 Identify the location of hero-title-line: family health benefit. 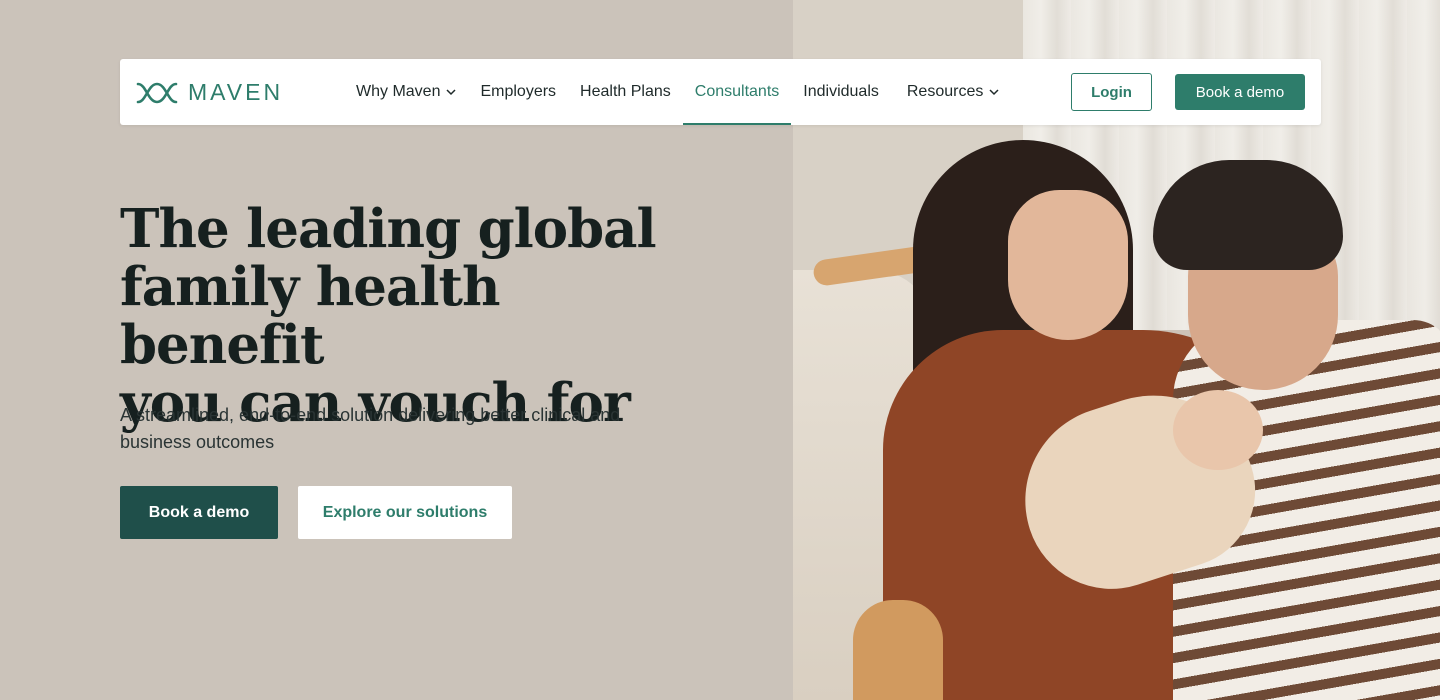
(310, 316).